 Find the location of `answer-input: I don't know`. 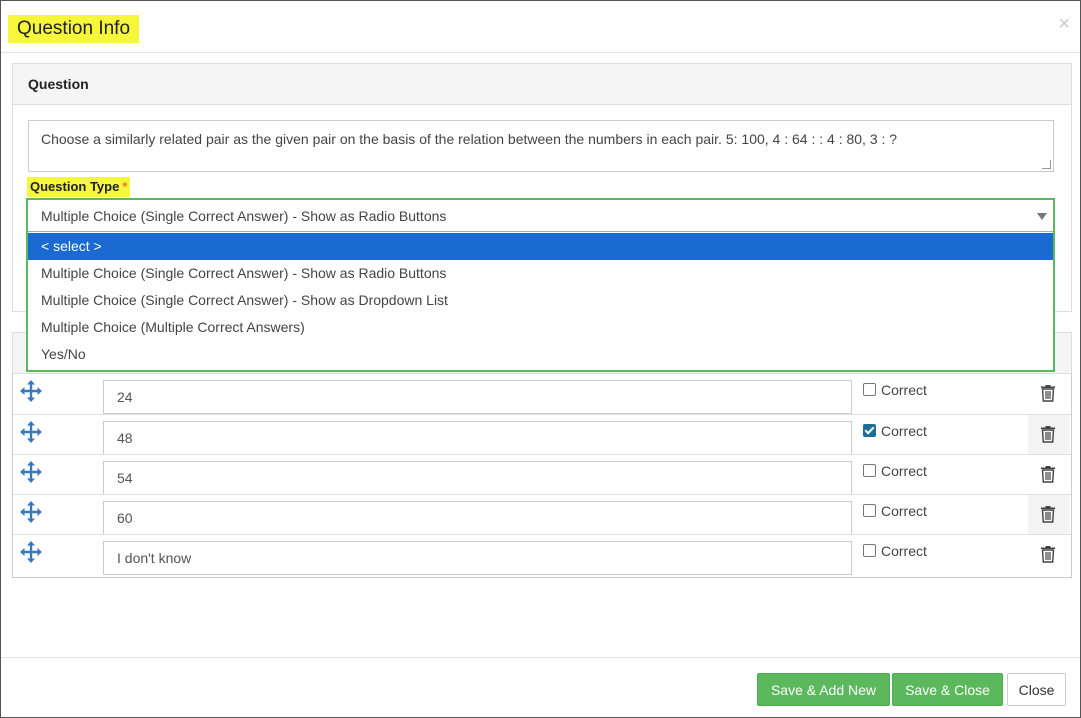

answer-input: I don't know is located at coordinates (477, 558).